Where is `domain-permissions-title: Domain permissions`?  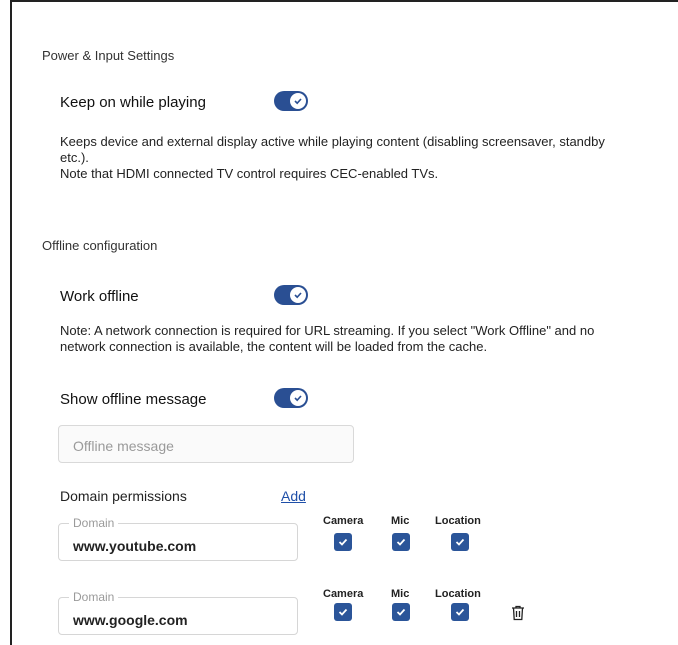
domain-permissions-title: Domain permissions is located at coordinates (123, 496).